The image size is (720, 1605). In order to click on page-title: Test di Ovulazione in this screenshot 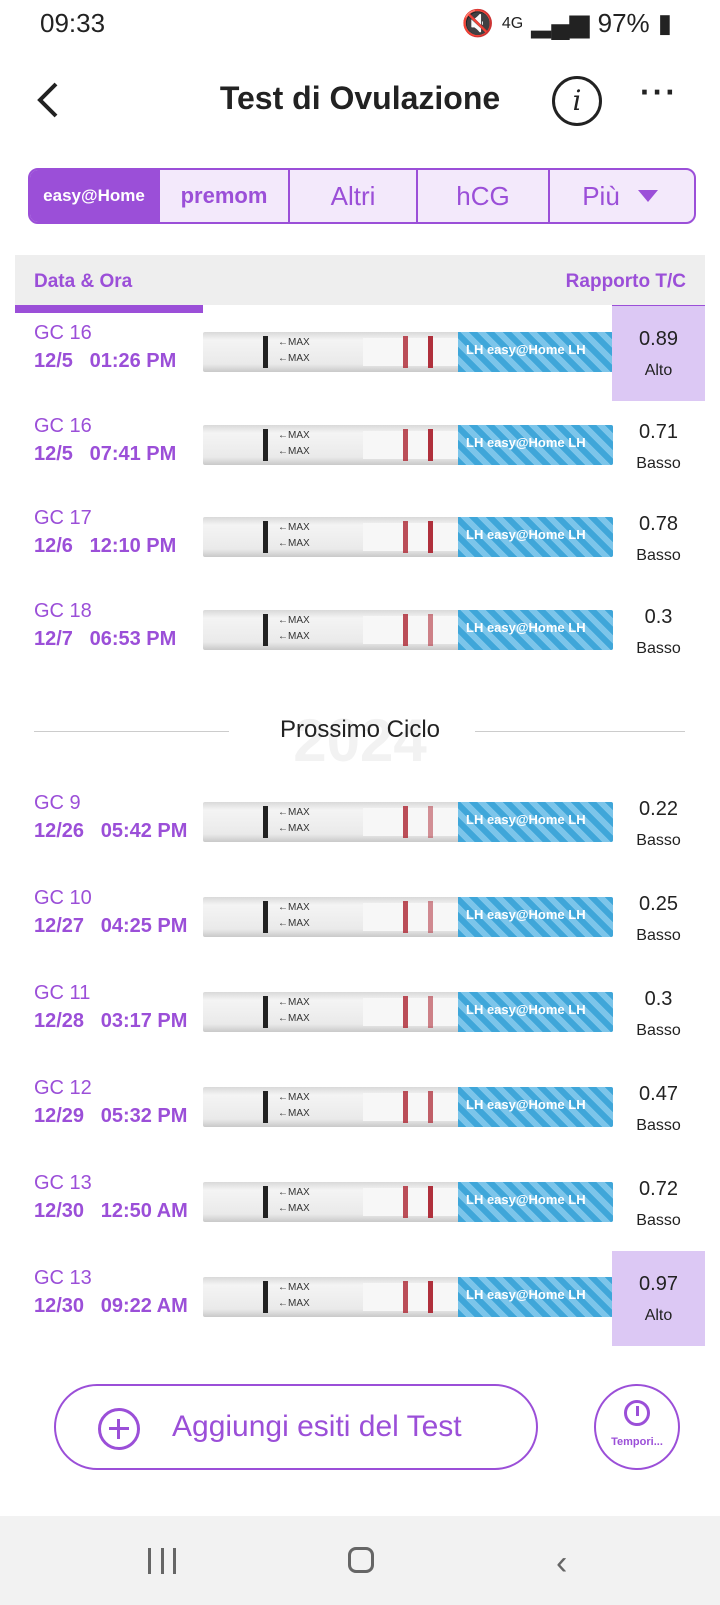, I will do `click(360, 98)`.